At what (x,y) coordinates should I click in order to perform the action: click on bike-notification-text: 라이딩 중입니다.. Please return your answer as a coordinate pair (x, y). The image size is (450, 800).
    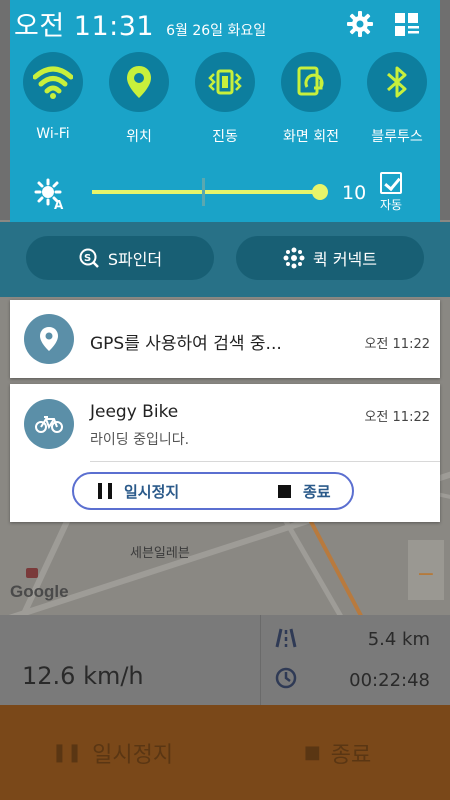
    Looking at the image, I should click on (140, 440).